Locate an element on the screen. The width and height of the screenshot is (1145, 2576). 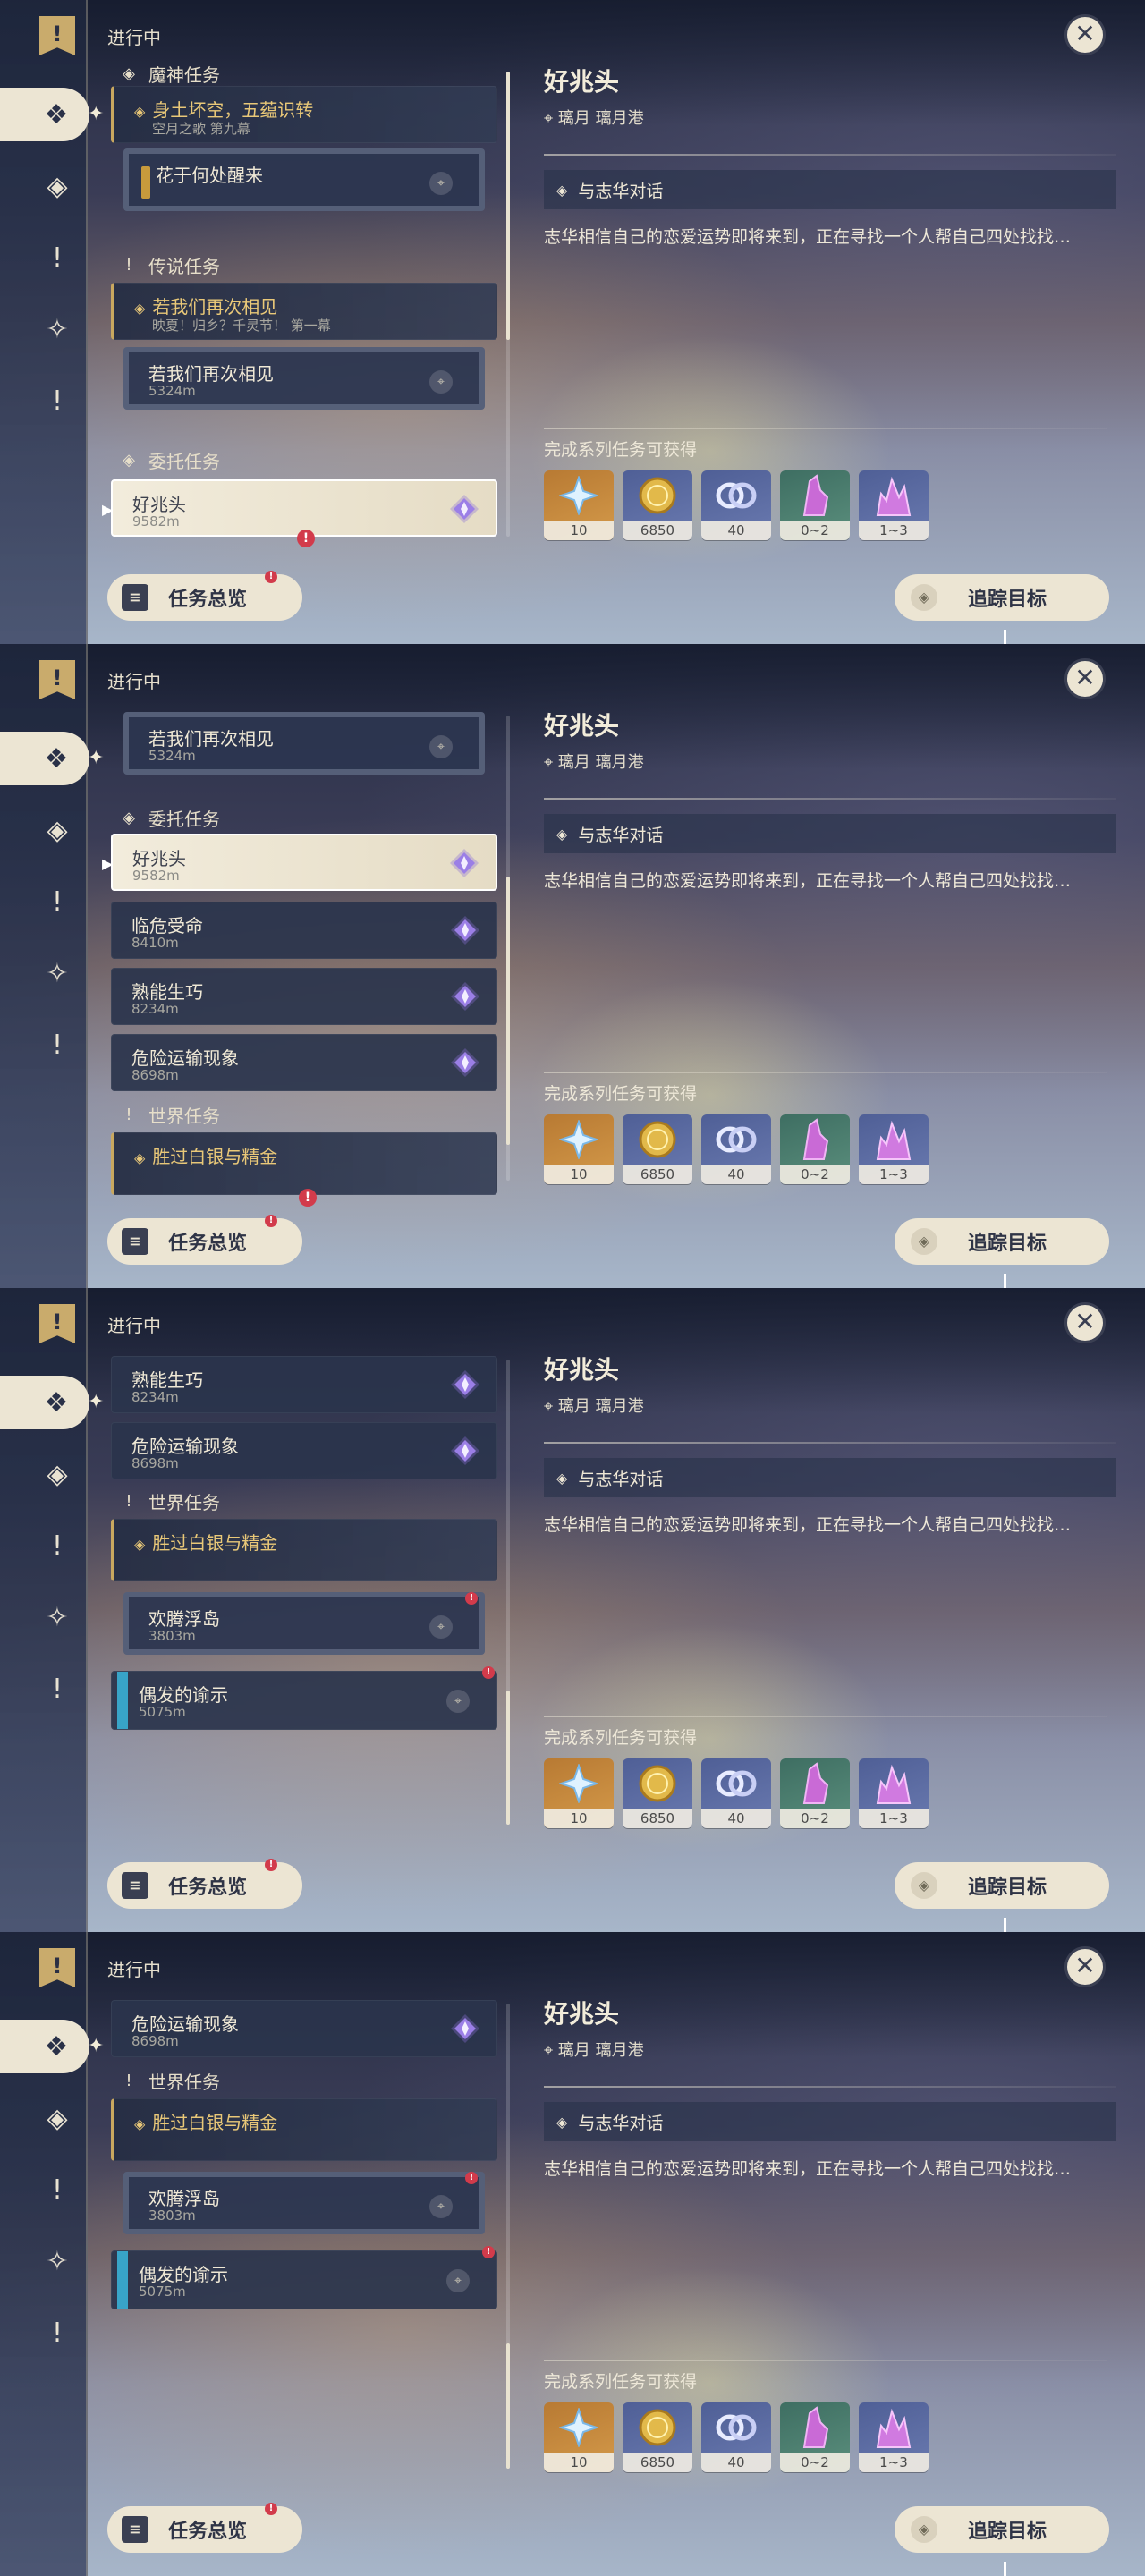
quest-item: 好兆头 9582m ▶! is located at coordinates (299, 513).